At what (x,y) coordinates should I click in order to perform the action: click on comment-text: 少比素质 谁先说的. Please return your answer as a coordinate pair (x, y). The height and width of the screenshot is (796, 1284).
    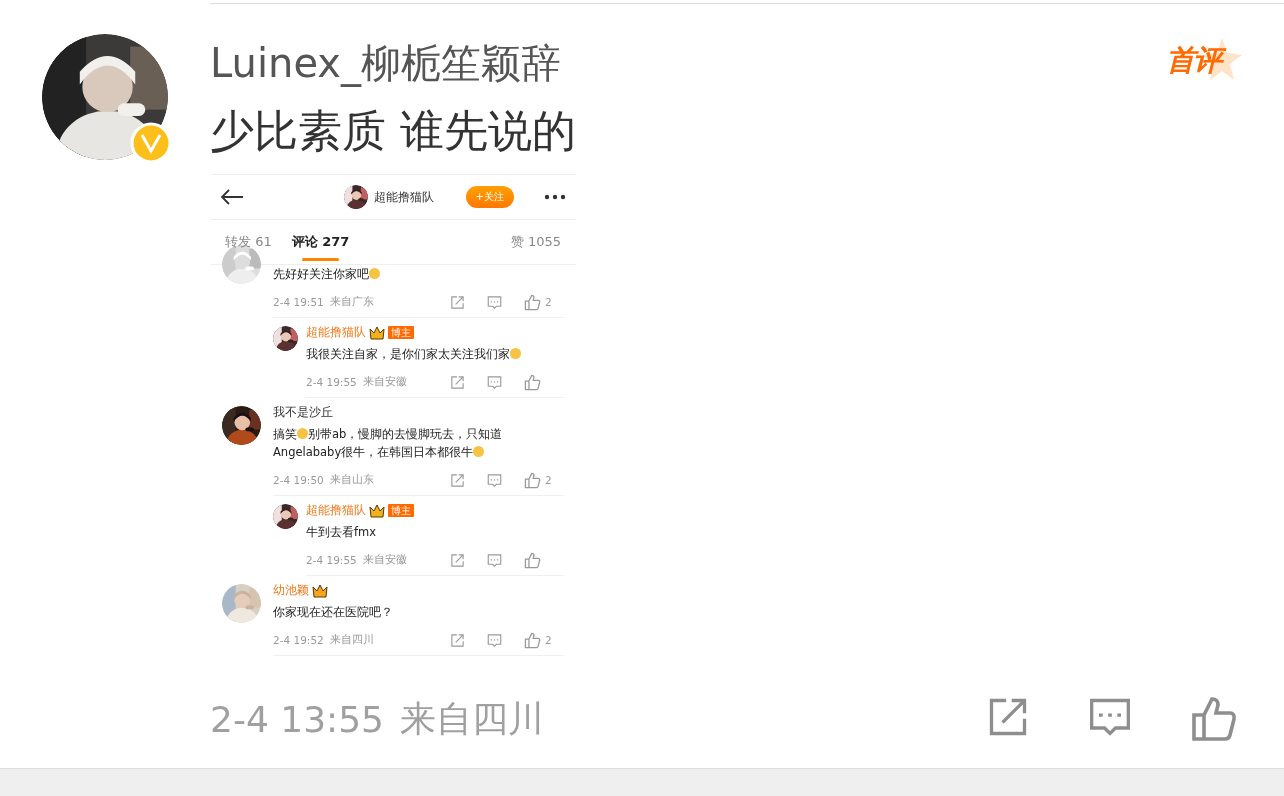
    Looking at the image, I should click on (393, 131).